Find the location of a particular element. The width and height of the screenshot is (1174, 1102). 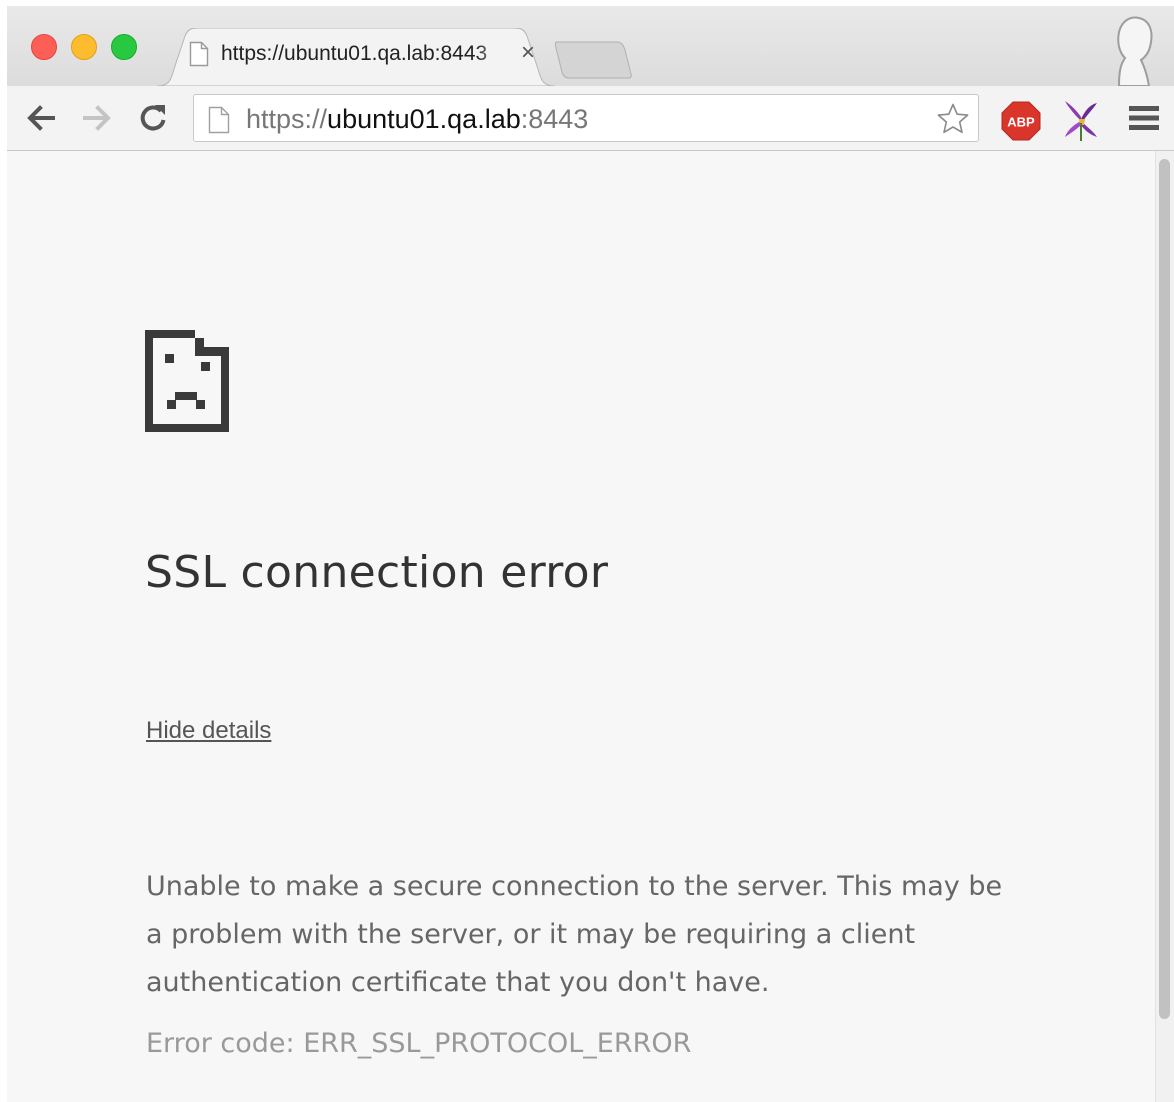

address-bar: https://ubuntu01.qa.lab:8443 is located at coordinates (586, 118).